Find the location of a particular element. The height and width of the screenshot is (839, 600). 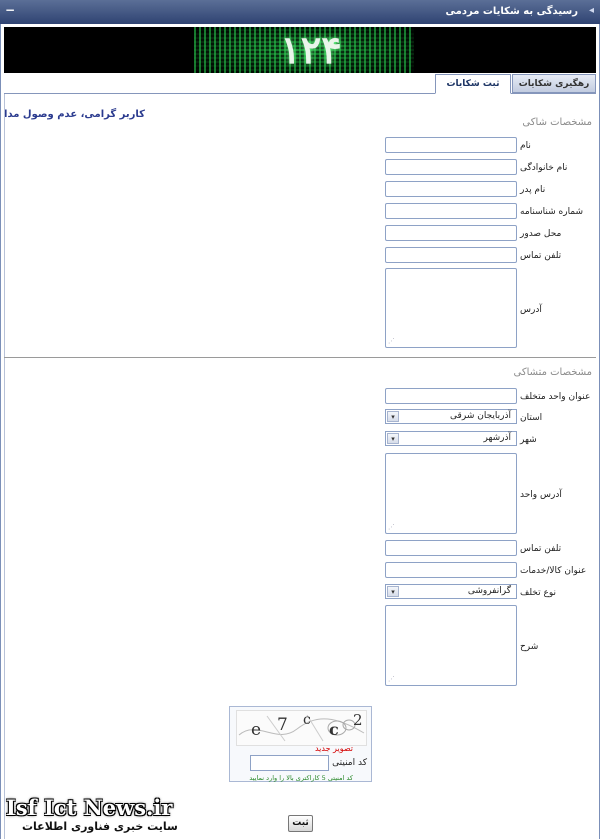

notice-text: کاربر گرامی، عدم وصول مدارک ا is located at coordinates (75, 114).